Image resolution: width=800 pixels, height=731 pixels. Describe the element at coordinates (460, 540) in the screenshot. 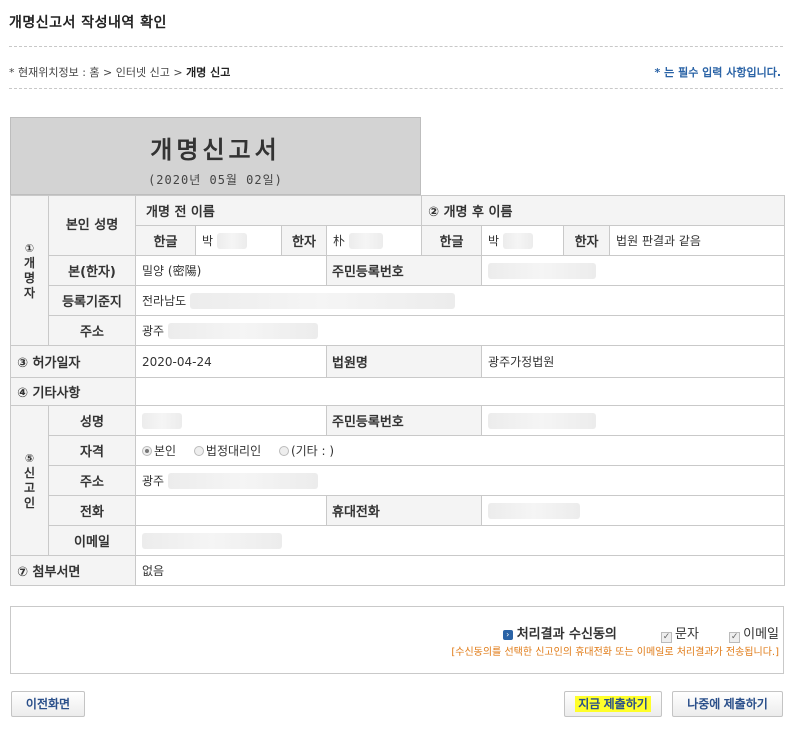

I see `email-value` at that location.